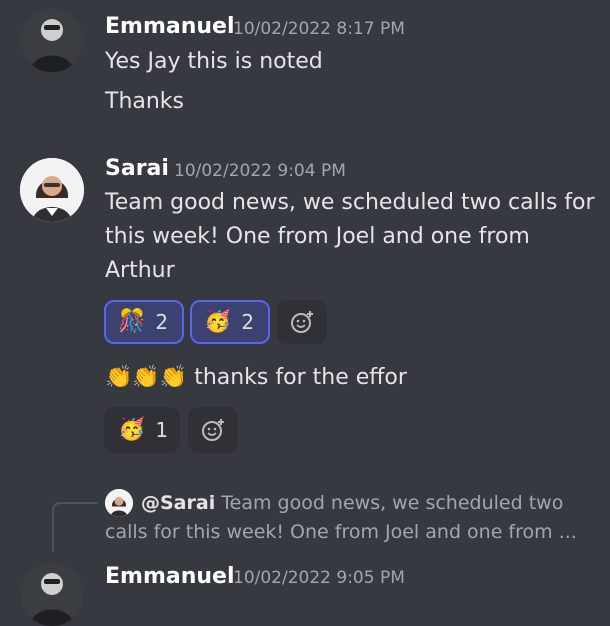 This screenshot has width=610, height=626. I want to click on reaction-count: 1, so click(162, 430).